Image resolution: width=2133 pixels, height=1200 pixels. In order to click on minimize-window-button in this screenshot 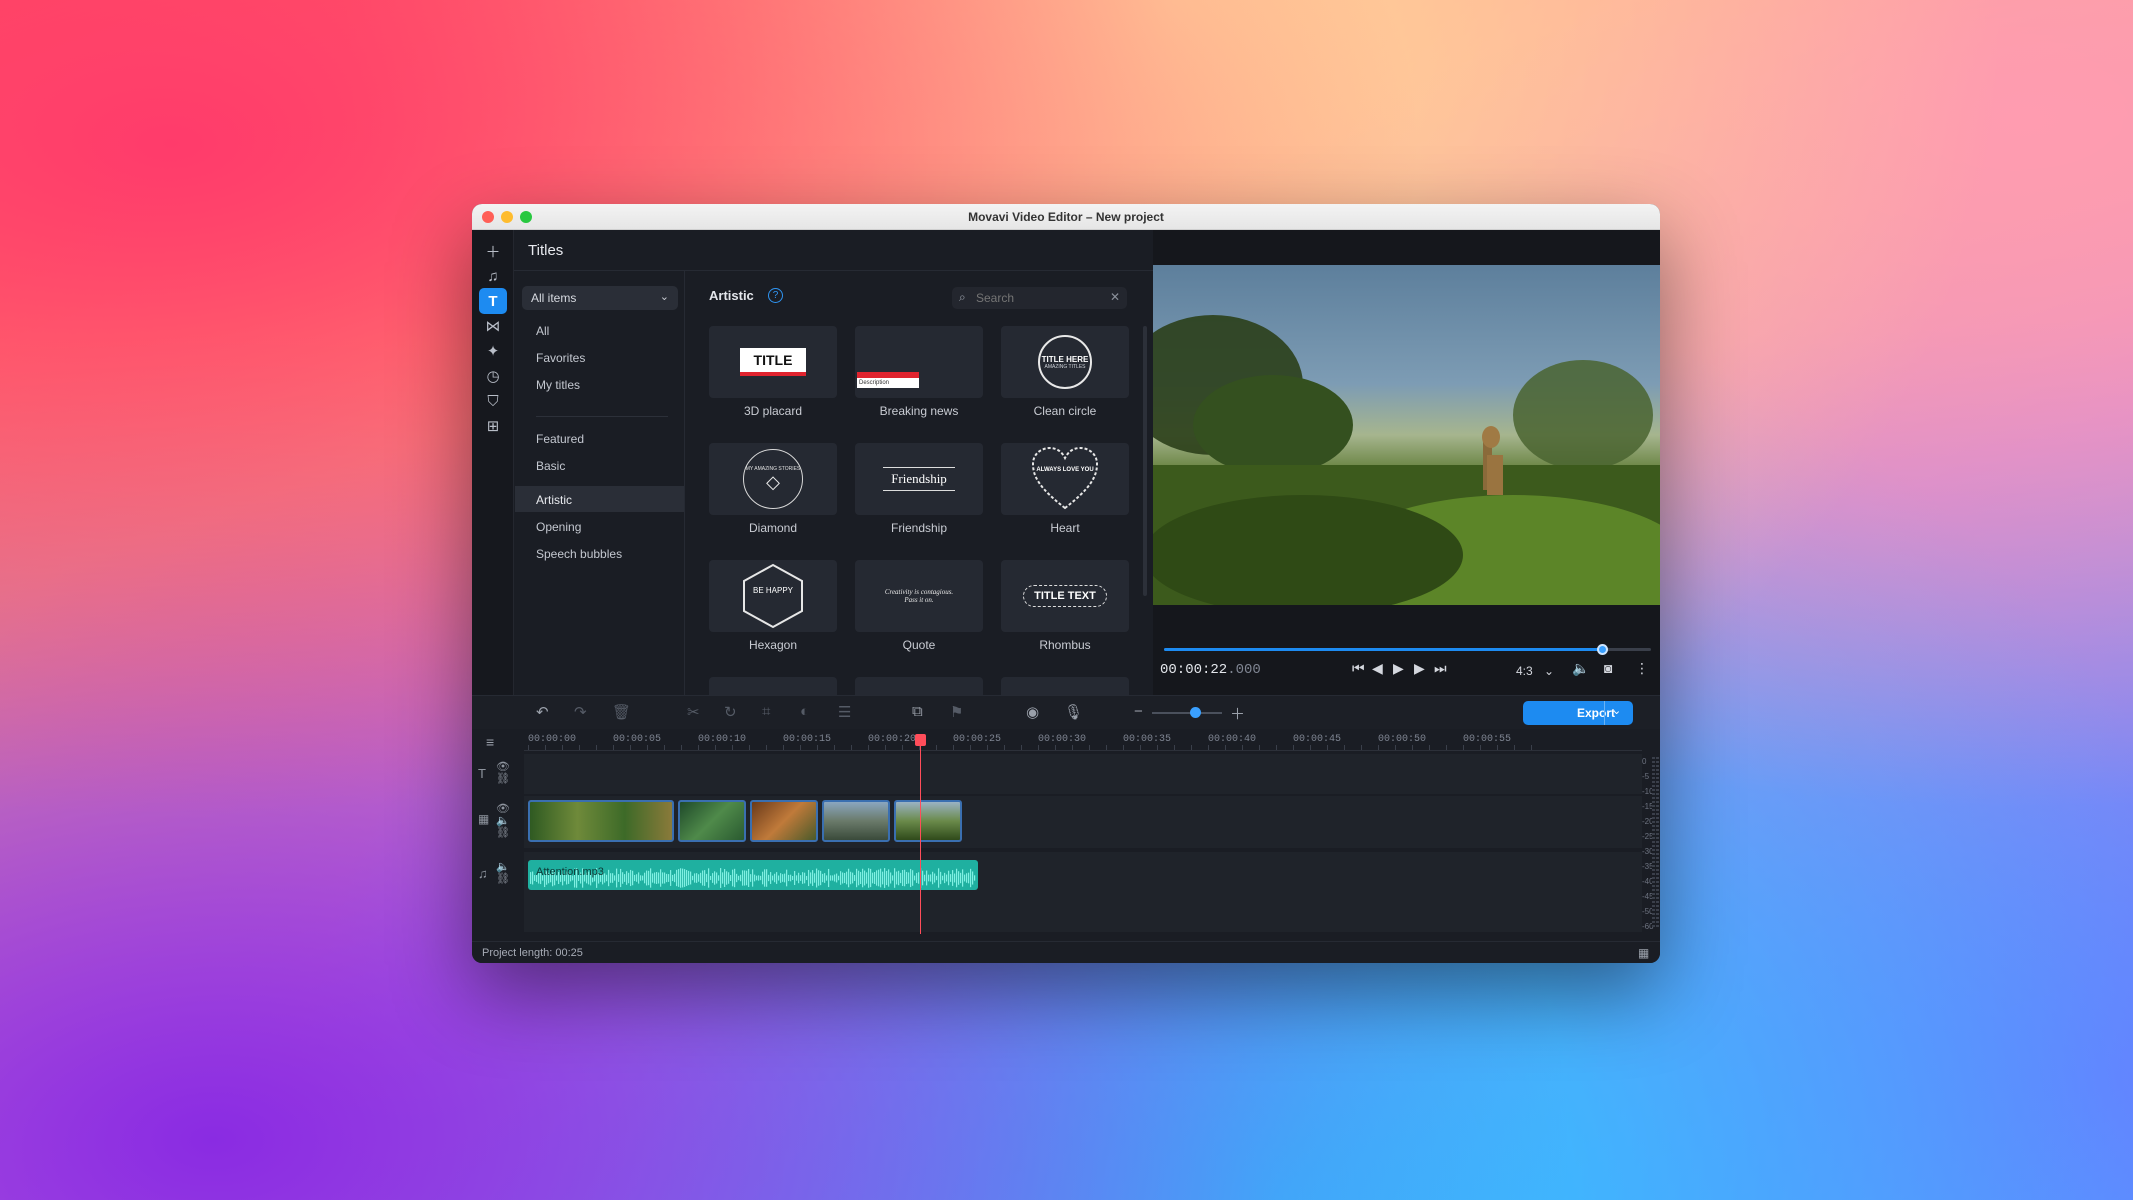, I will do `click(507, 217)`.